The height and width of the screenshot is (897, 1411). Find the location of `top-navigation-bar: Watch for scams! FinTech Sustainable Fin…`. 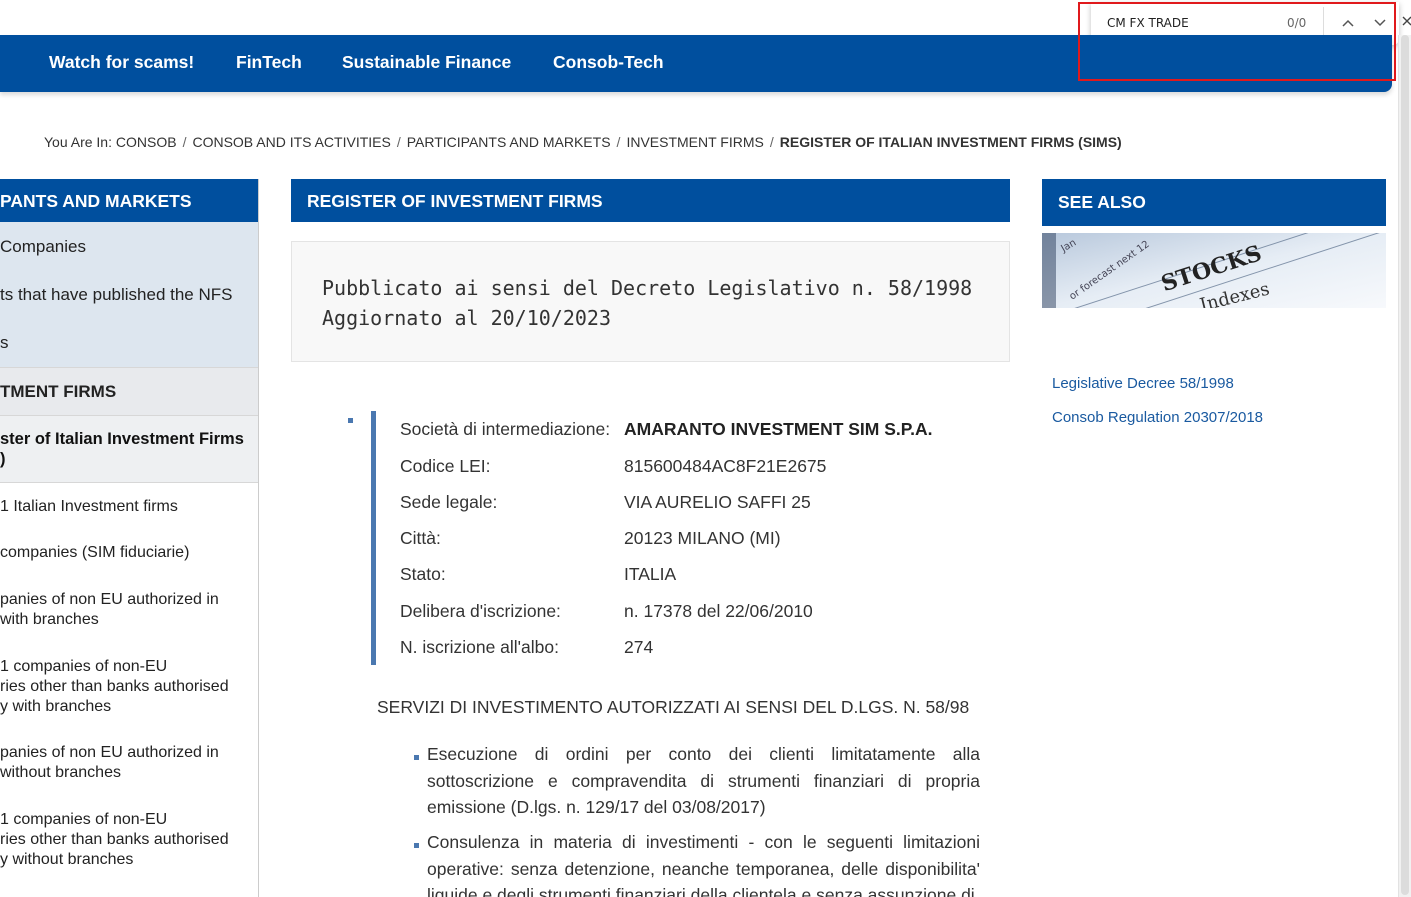

top-navigation-bar: Watch for scams! FinTech Sustainable Fin… is located at coordinates (696, 63).